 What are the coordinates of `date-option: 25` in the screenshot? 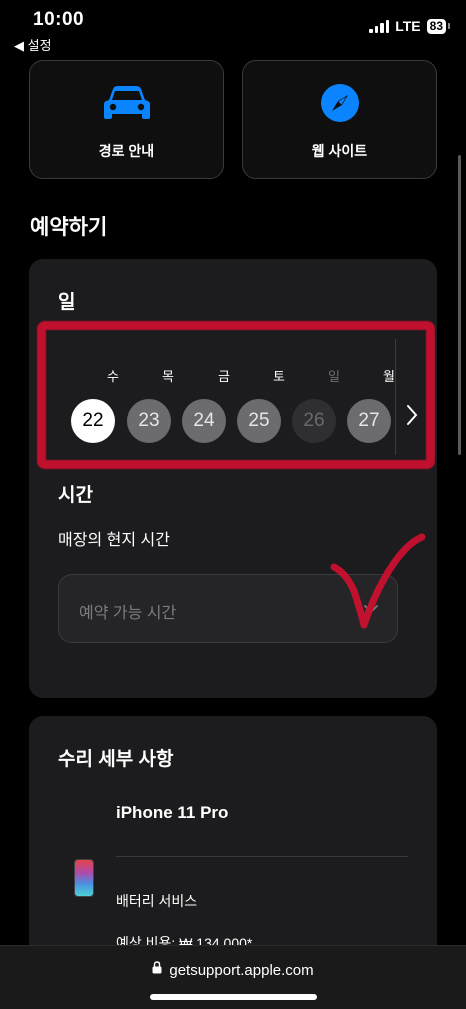 It's located at (259, 421).